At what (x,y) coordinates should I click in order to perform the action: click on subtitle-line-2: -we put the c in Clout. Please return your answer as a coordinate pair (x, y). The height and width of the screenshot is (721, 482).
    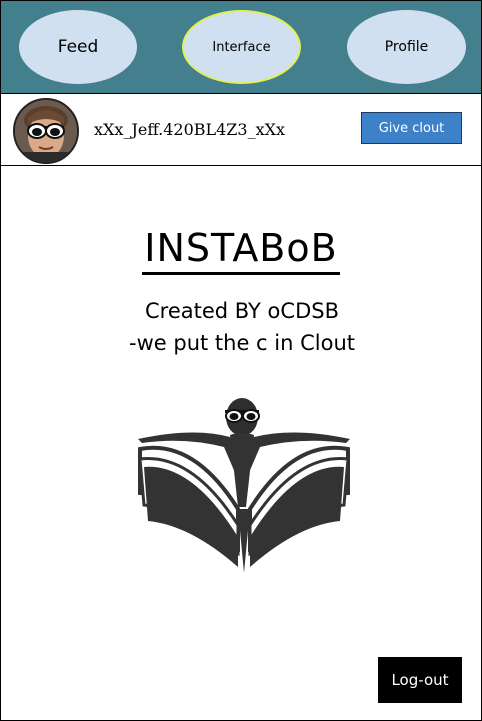
    Looking at the image, I should click on (242, 343).